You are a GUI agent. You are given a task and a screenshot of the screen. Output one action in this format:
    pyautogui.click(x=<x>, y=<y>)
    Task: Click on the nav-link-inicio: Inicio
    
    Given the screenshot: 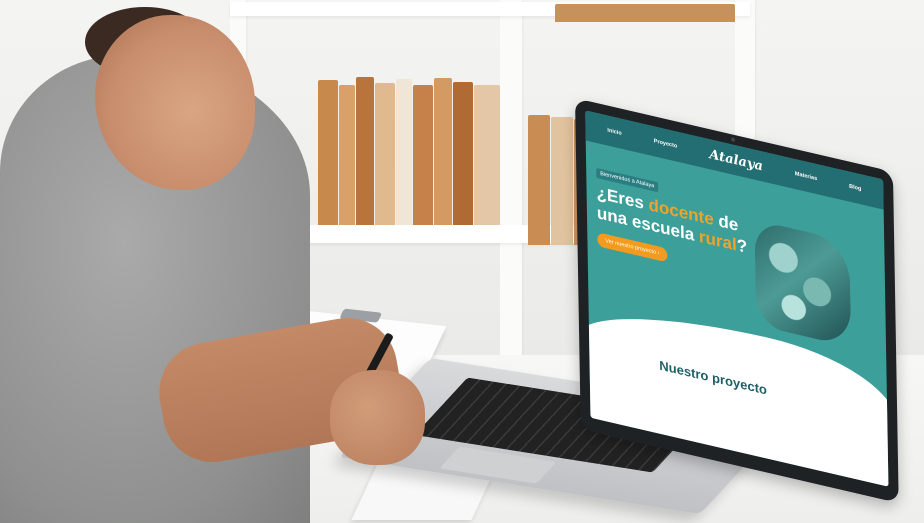 What is the action you would take?
    pyautogui.click(x=614, y=132)
    